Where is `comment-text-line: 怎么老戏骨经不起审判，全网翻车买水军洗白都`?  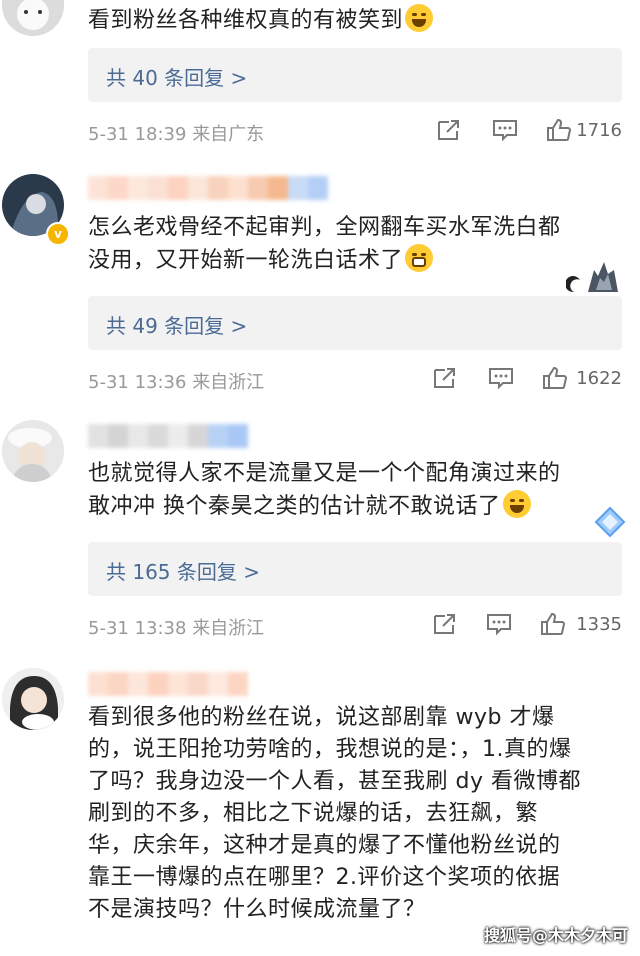
comment-text-line: 怎么老戏骨经不起审判，全网翻车买水军洗白都 is located at coordinates (324, 227).